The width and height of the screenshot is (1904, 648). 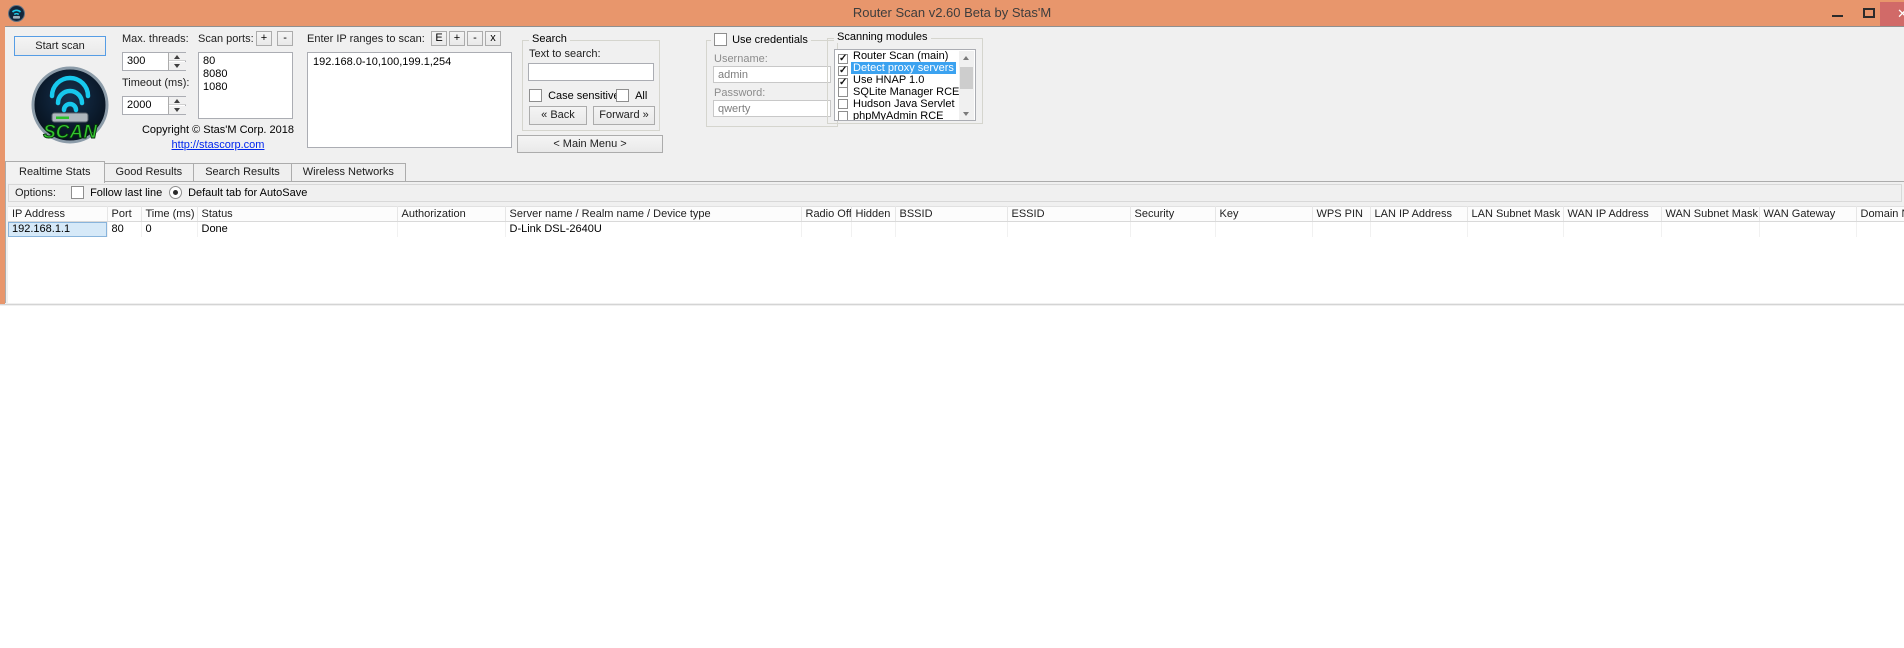 I want to click on column-header: Security, so click(x=1173, y=214).